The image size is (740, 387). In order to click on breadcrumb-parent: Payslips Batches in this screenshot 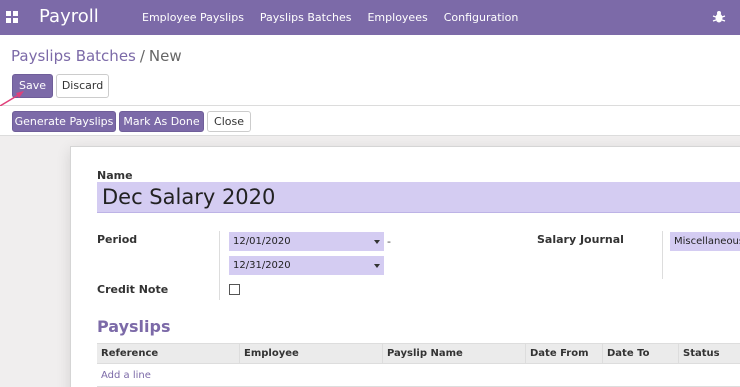, I will do `click(73, 56)`.